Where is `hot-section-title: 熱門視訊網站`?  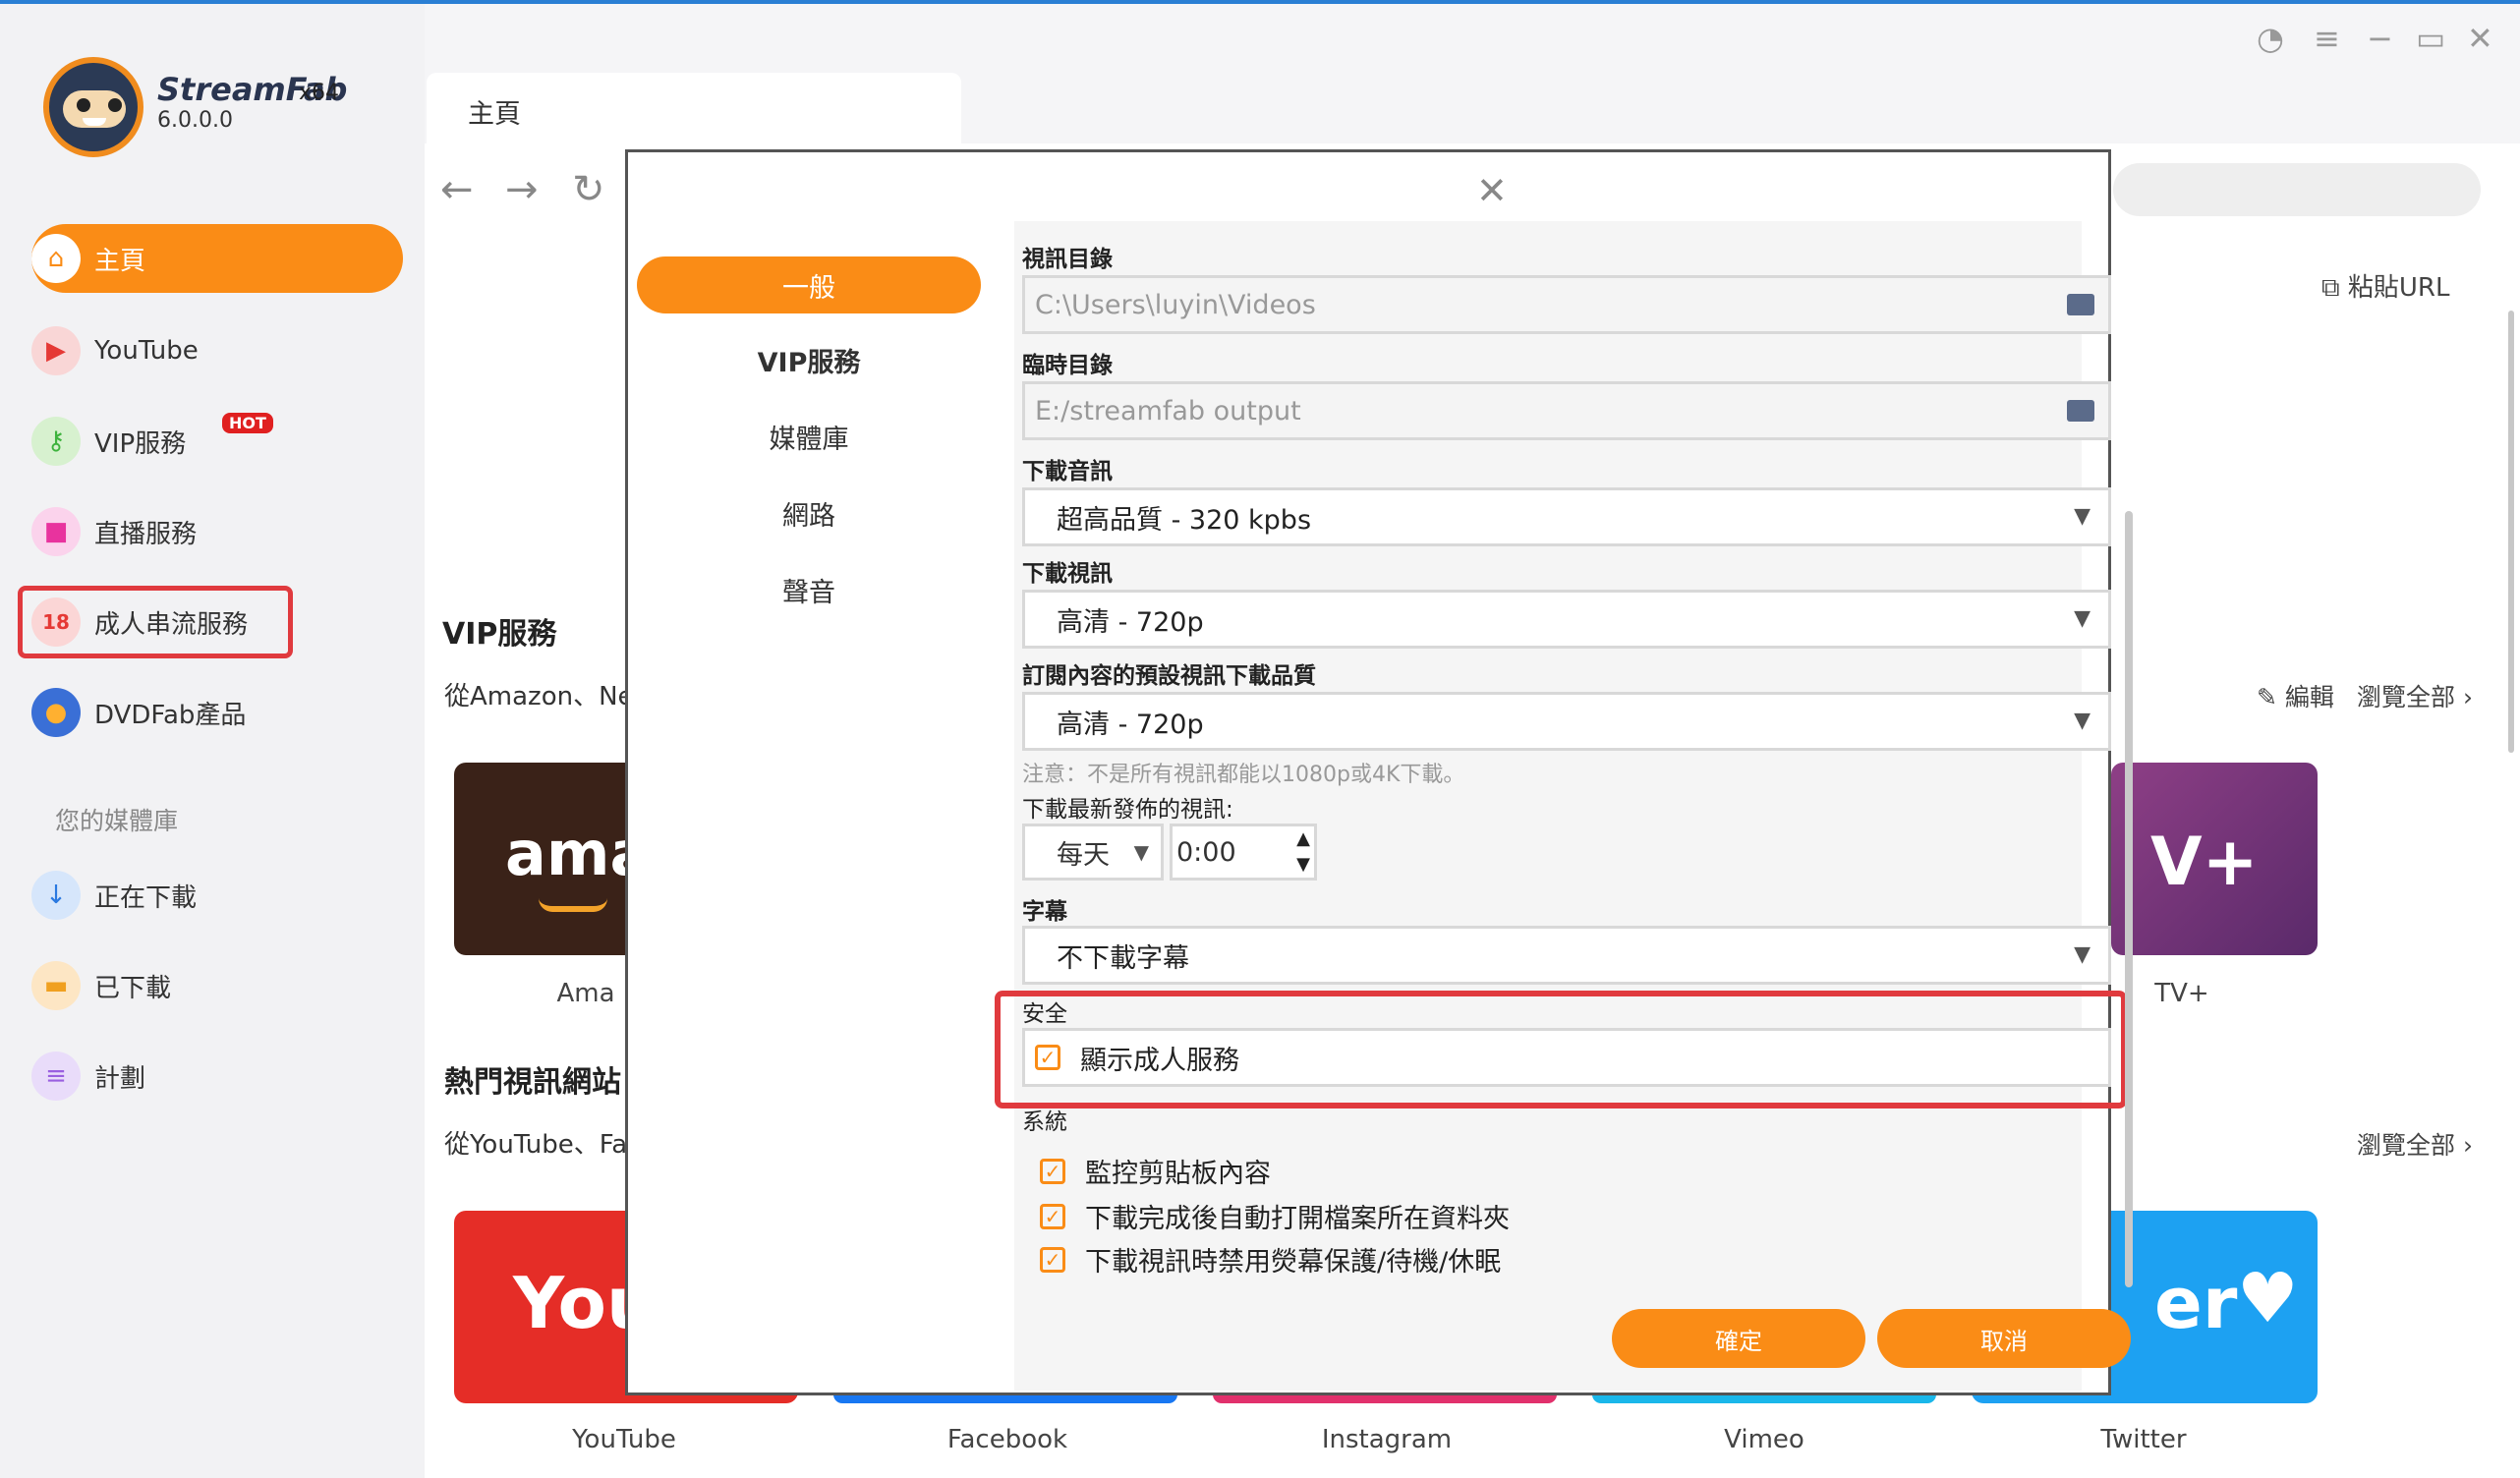
hot-section-title: 熱門視訊網站 is located at coordinates (532, 1083).